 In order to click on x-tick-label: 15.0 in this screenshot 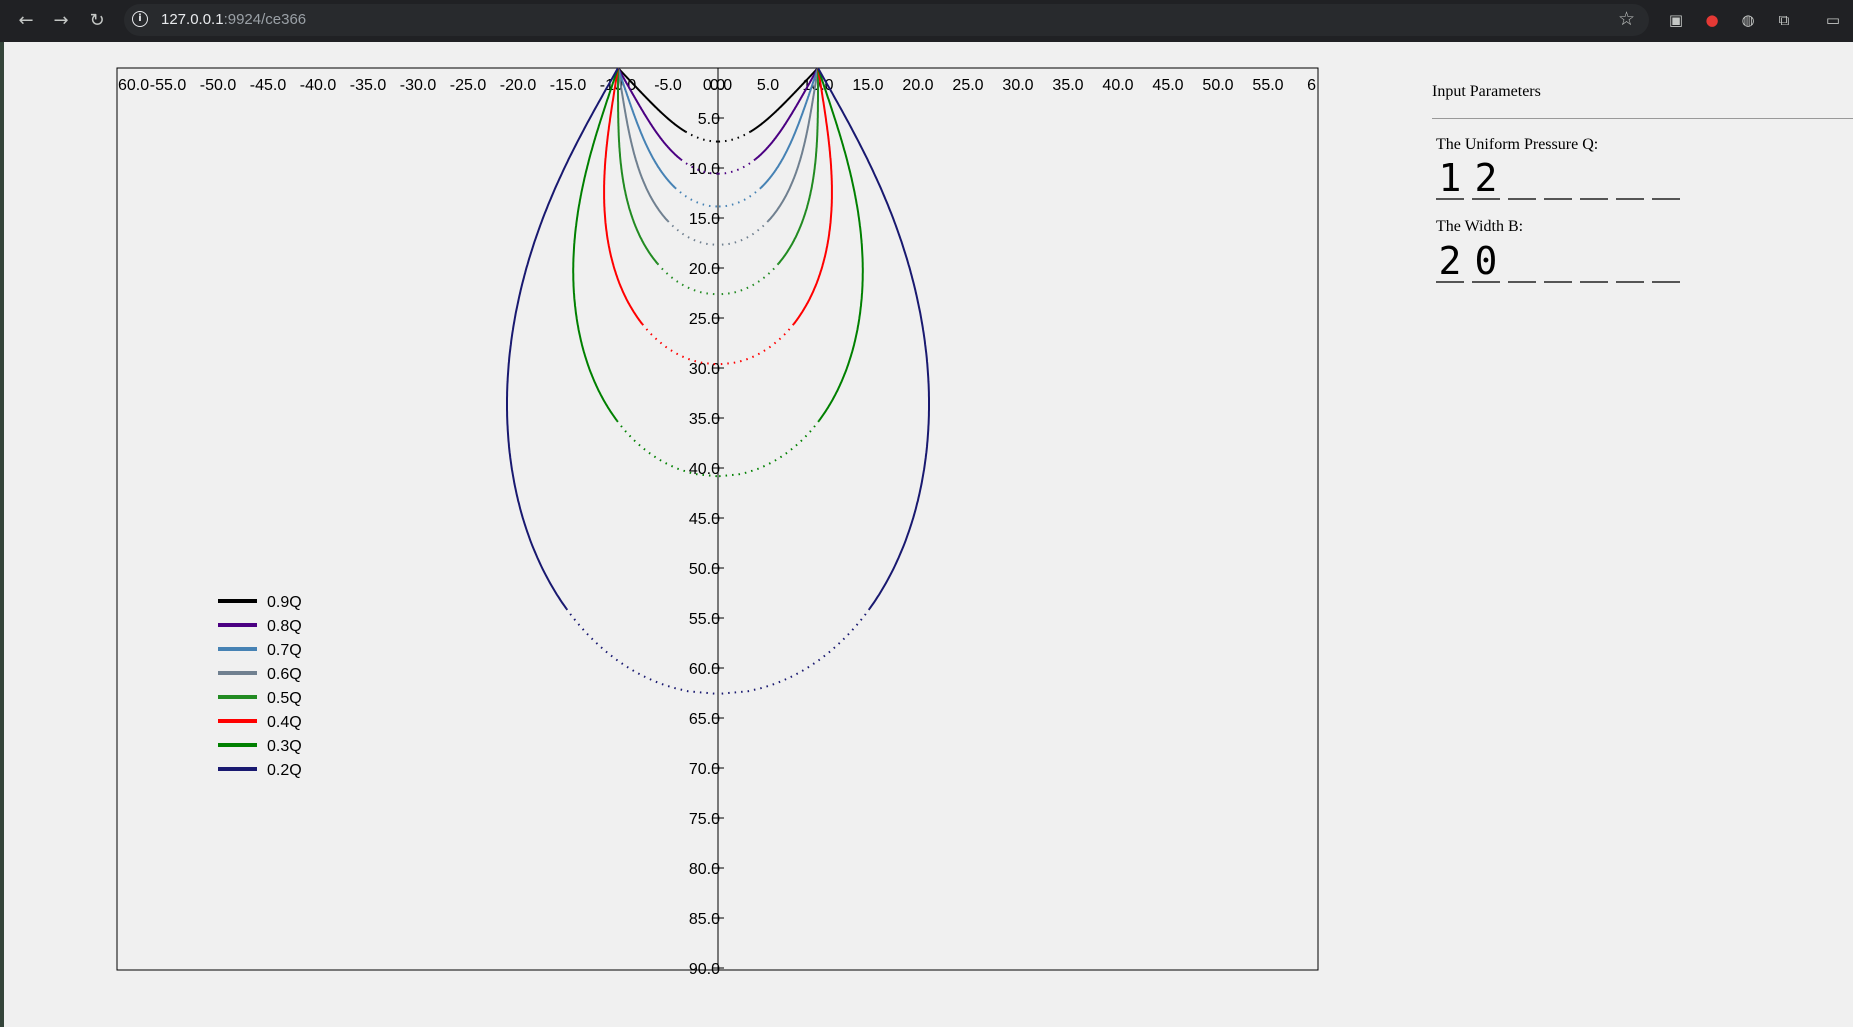, I will do `click(867, 85)`.